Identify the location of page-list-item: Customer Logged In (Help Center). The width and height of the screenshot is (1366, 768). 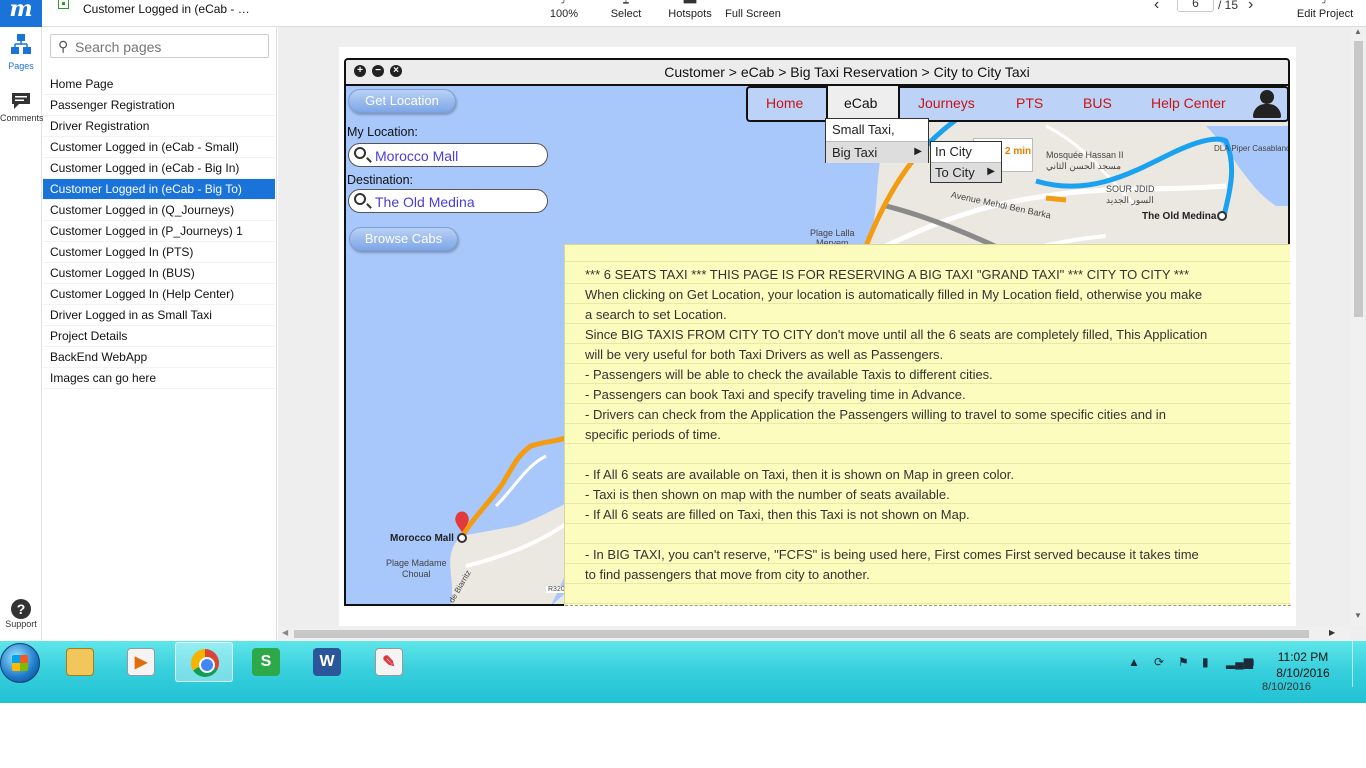
(159, 294).